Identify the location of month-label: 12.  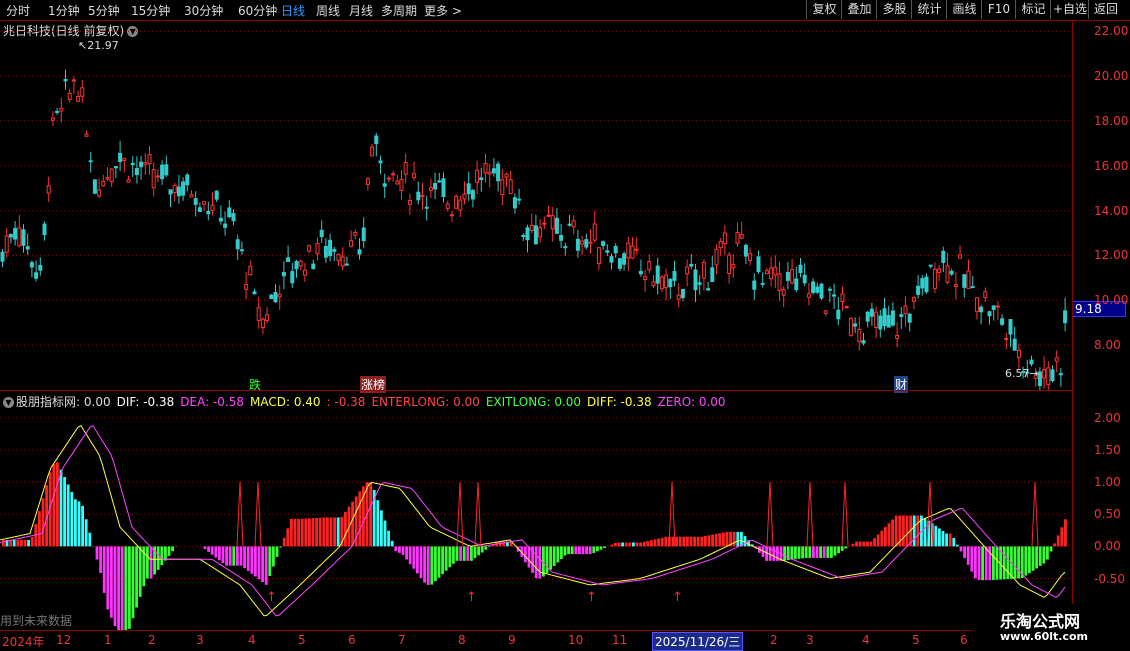
(63, 640).